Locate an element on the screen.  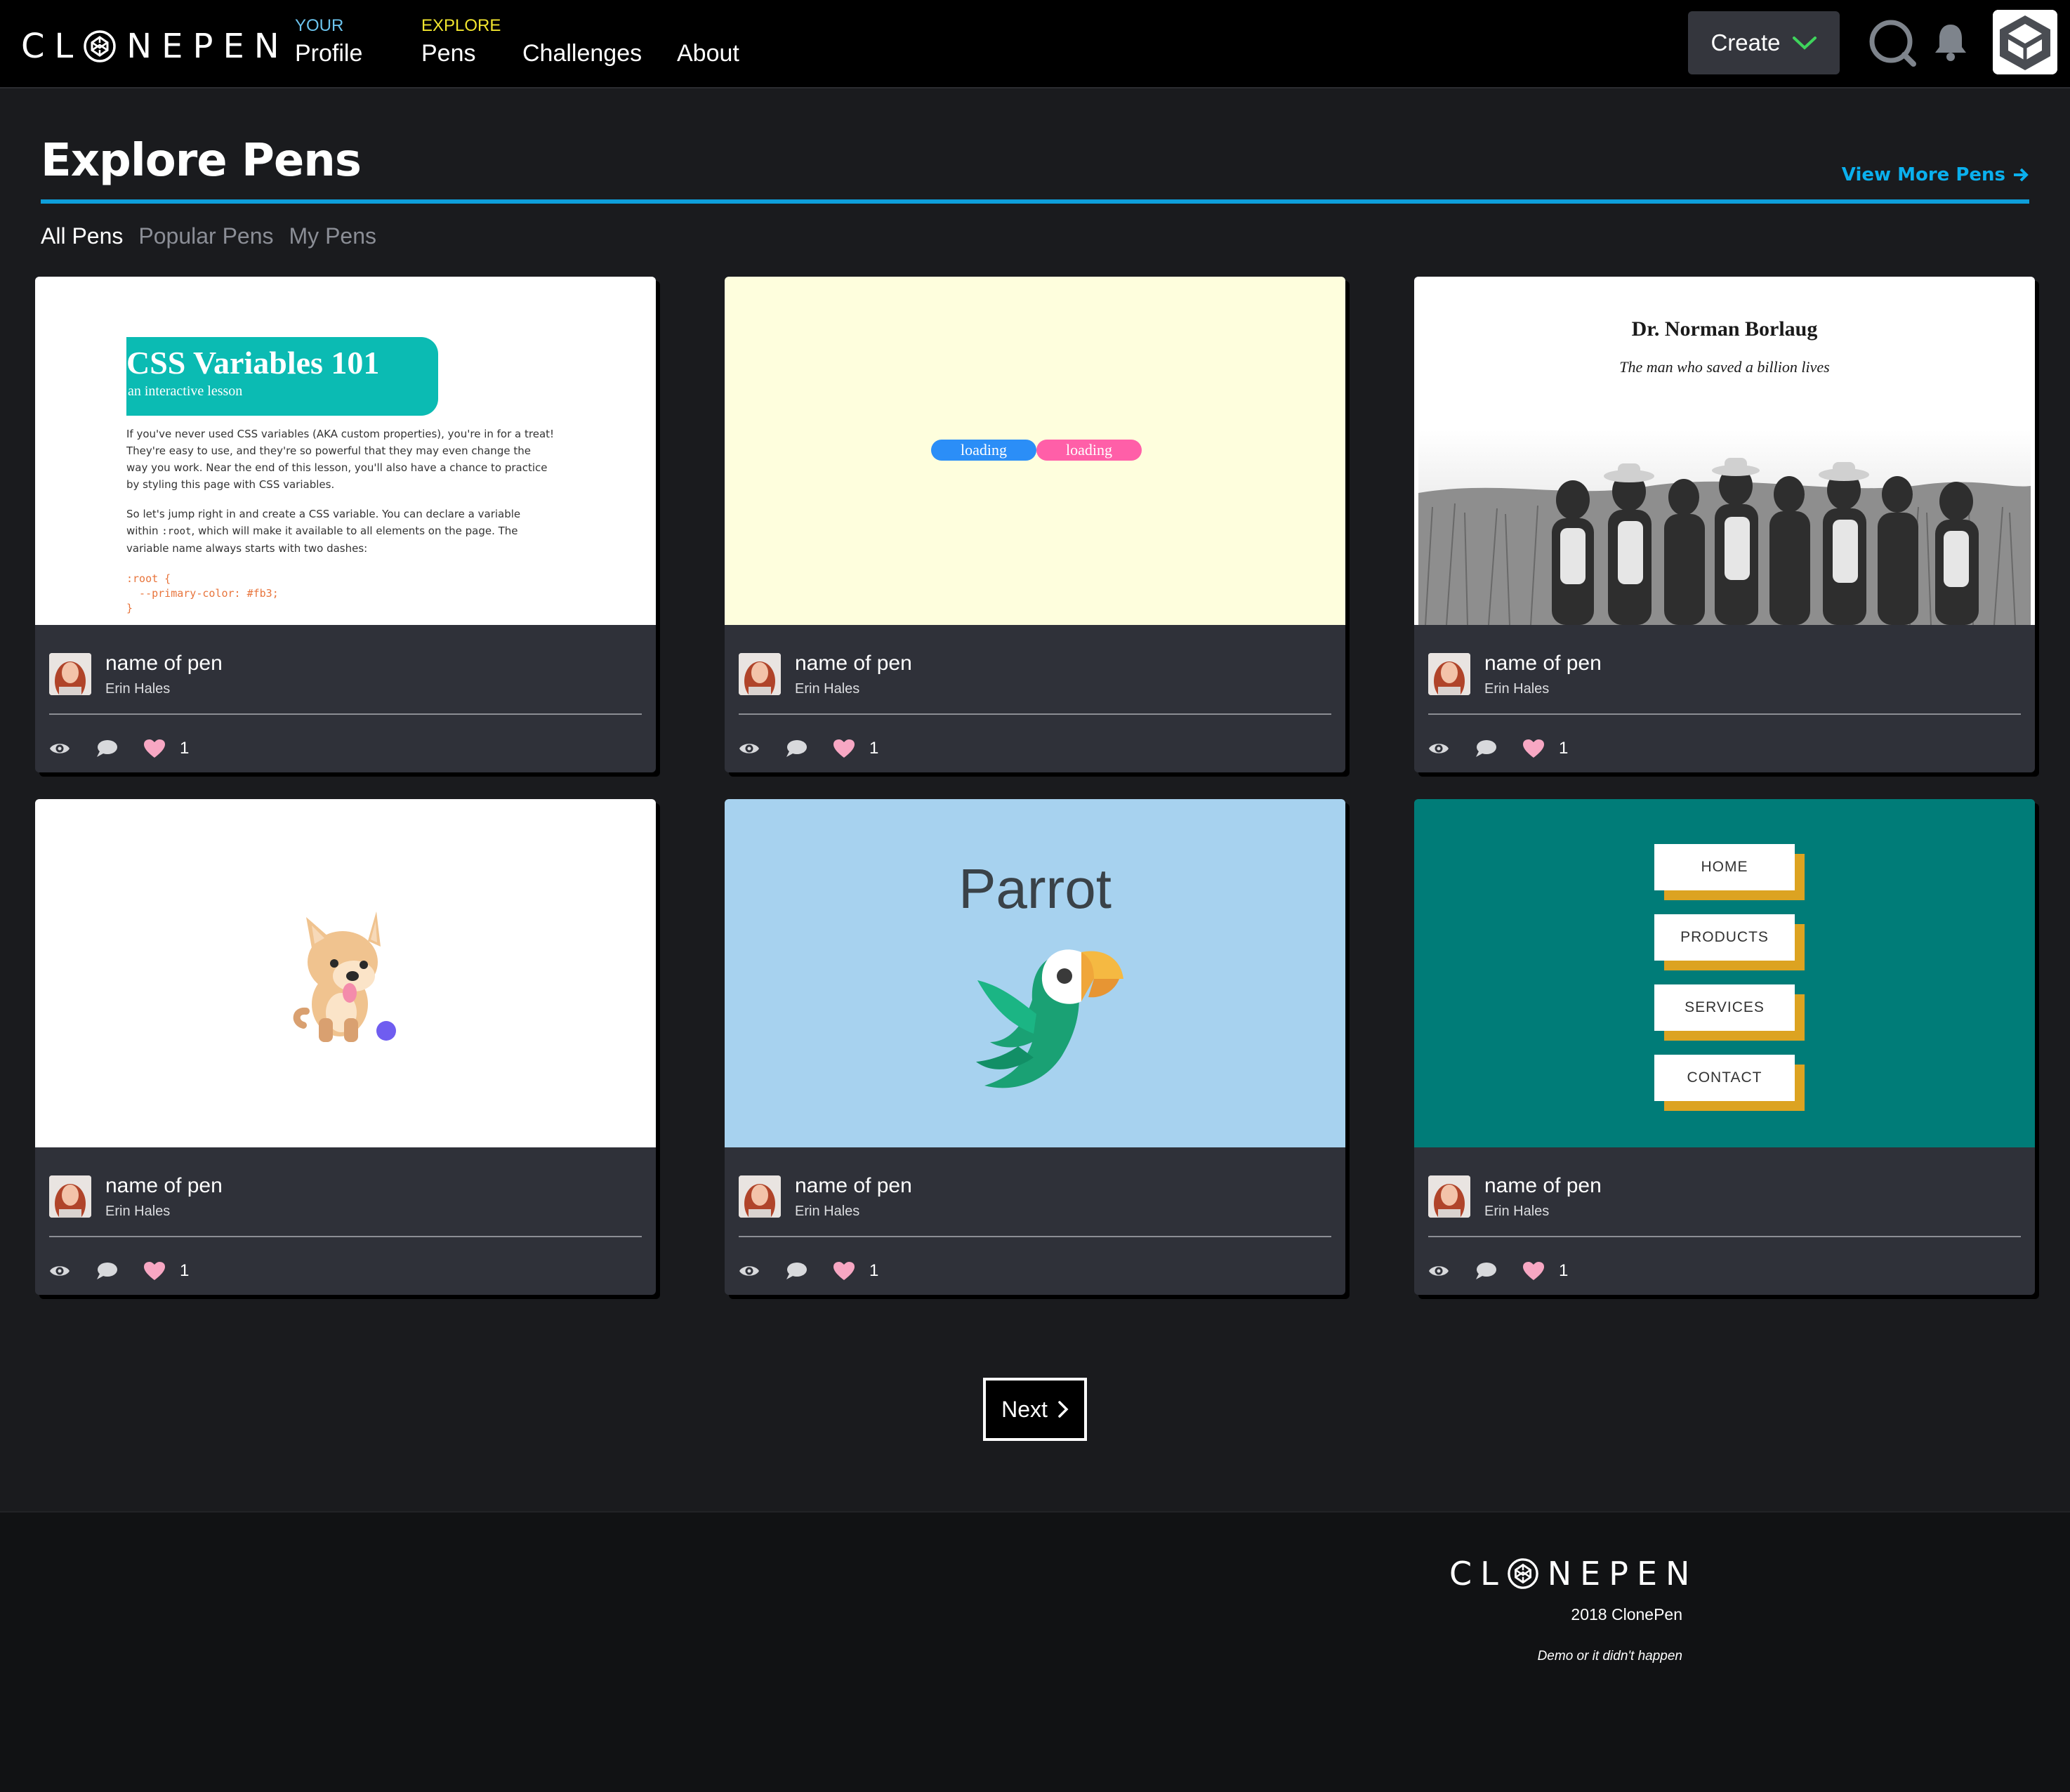
footer-logo-text-right: NEPEN is located at coordinates (1623, 1574).